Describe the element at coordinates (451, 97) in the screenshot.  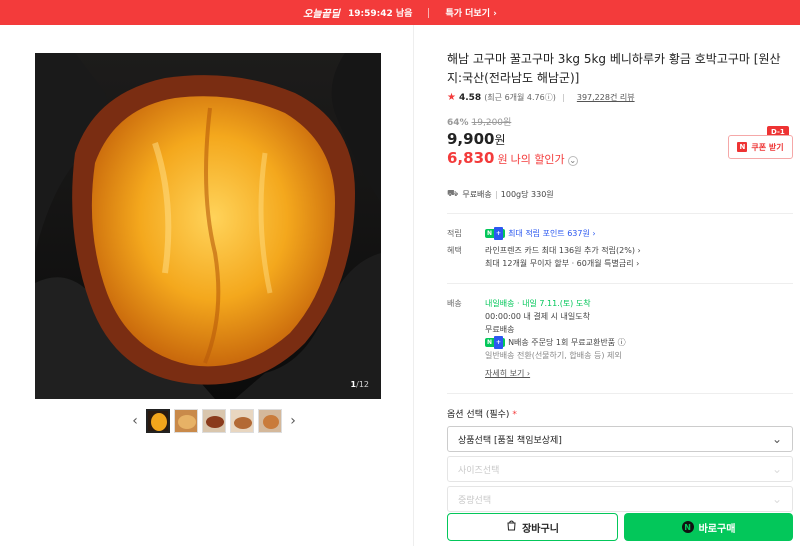
I see `star-icon: ★` at that location.